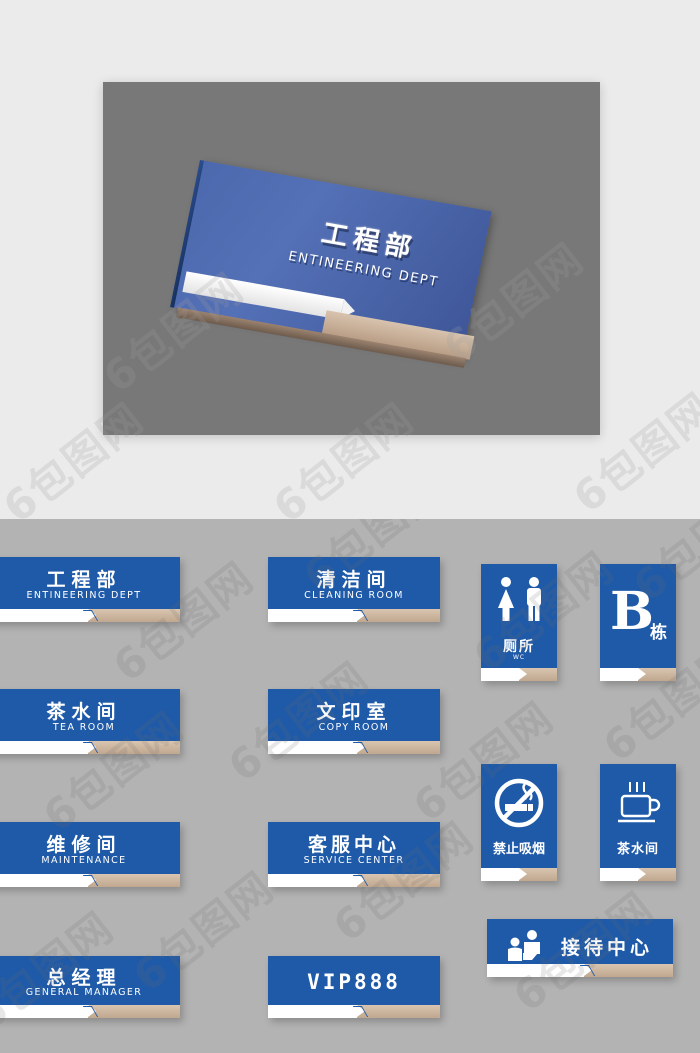  I want to click on sign-chinese-title: 维修间, so click(84, 845).